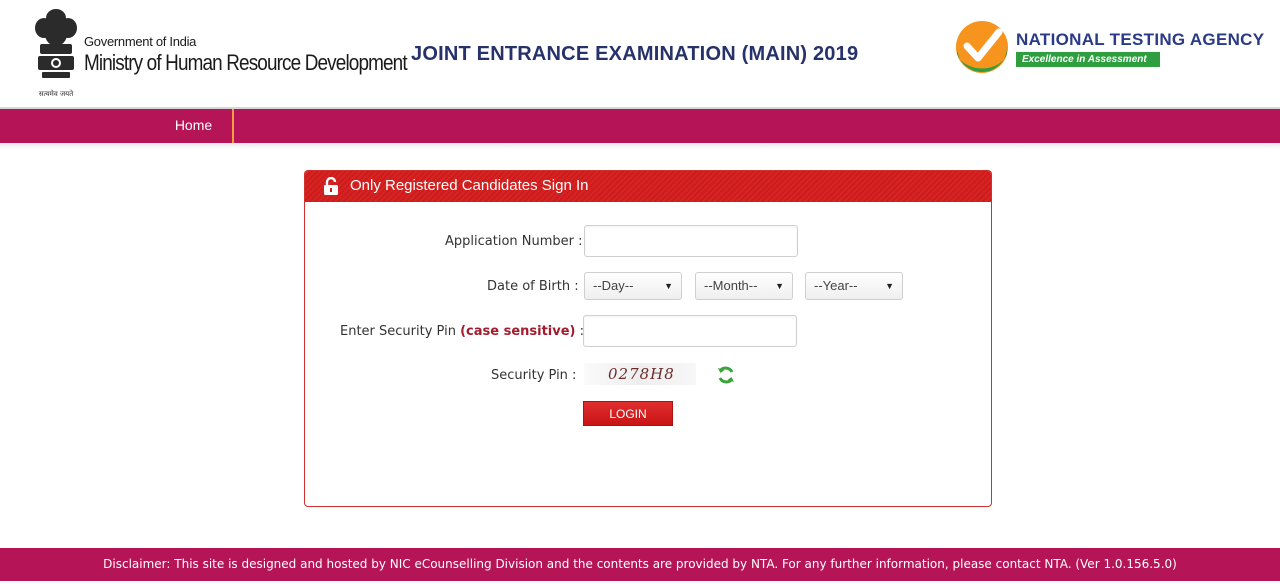 Image resolution: width=1280 pixels, height=588 pixels. What do you see at coordinates (518, 331) in the screenshot?
I see `case-sensitive-note: (case sensitive)` at bounding box center [518, 331].